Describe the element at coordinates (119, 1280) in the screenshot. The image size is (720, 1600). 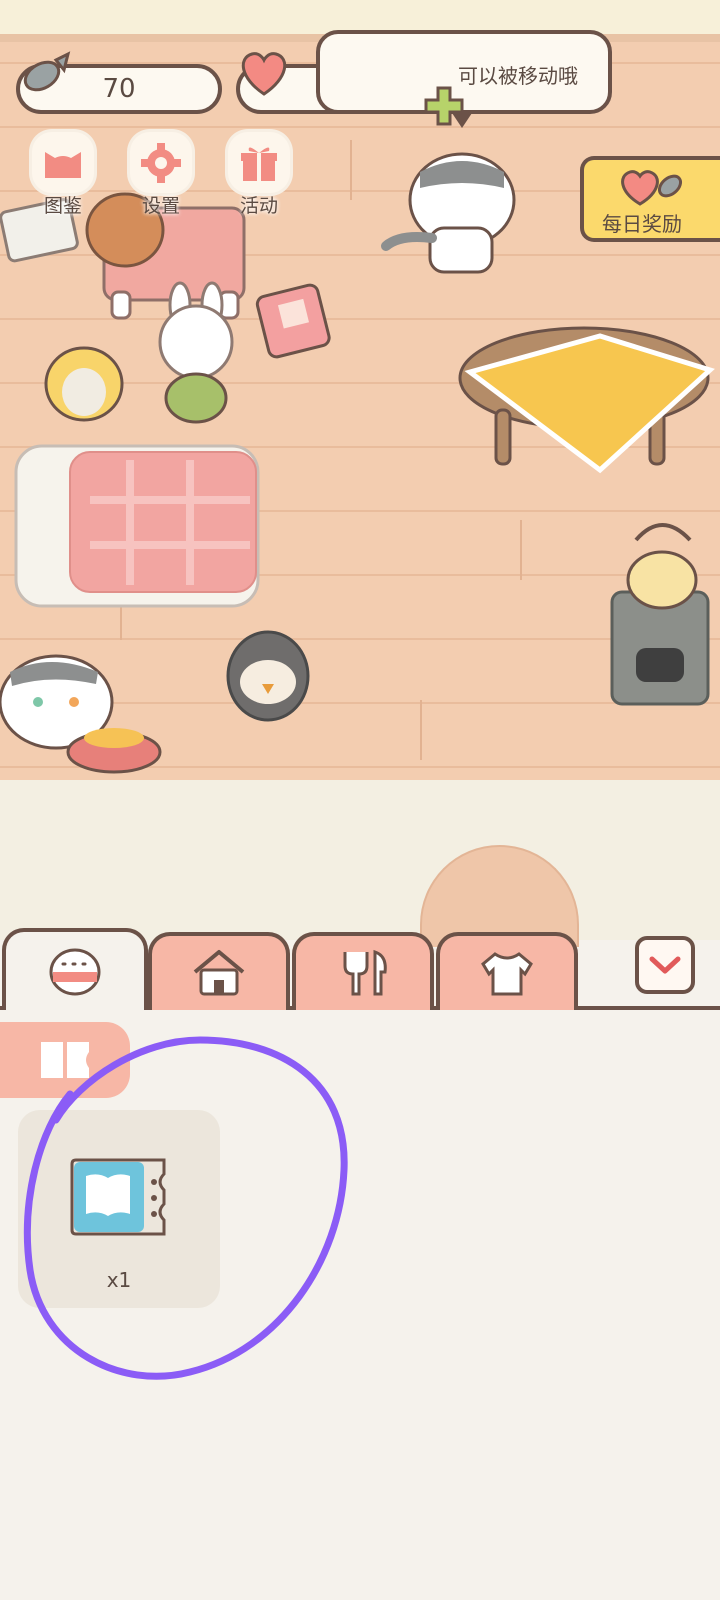
I see `item-quantity: x1` at that location.